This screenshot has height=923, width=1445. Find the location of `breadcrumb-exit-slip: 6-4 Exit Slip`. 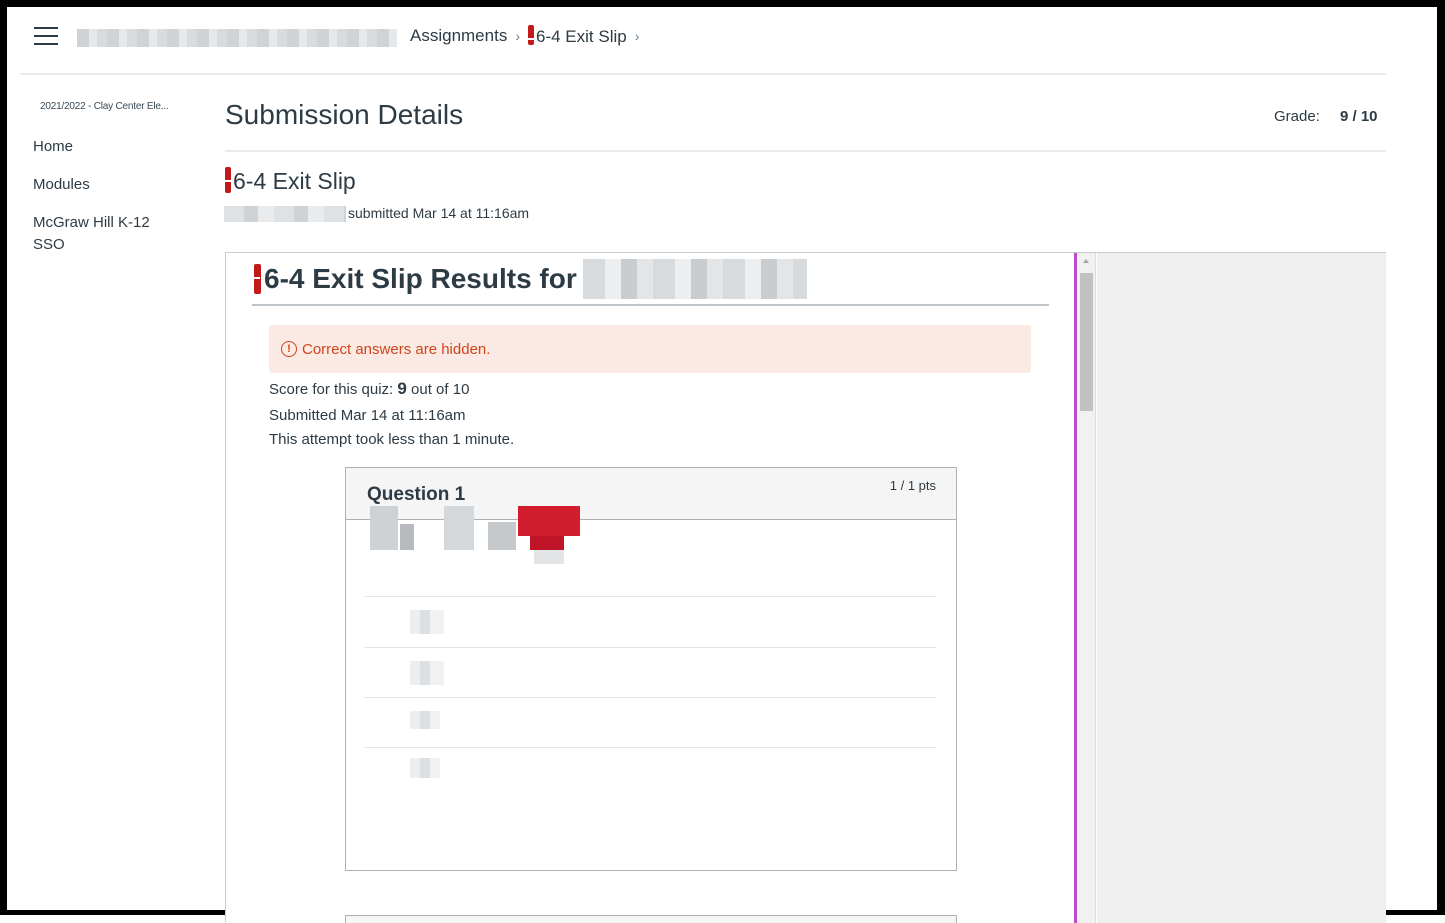

breadcrumb-exit-slip: 6-4 Exit Slip is located at coordinates (577, 36).